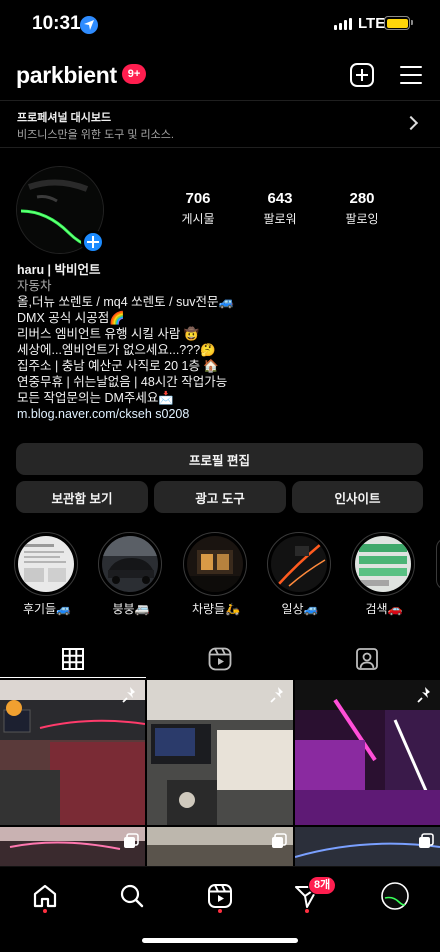 The image size is (440, 952). What do you see at coordinates (372, 23) in the screenshot?
I see `network-type: LTE` at bounding box center [372, 23].